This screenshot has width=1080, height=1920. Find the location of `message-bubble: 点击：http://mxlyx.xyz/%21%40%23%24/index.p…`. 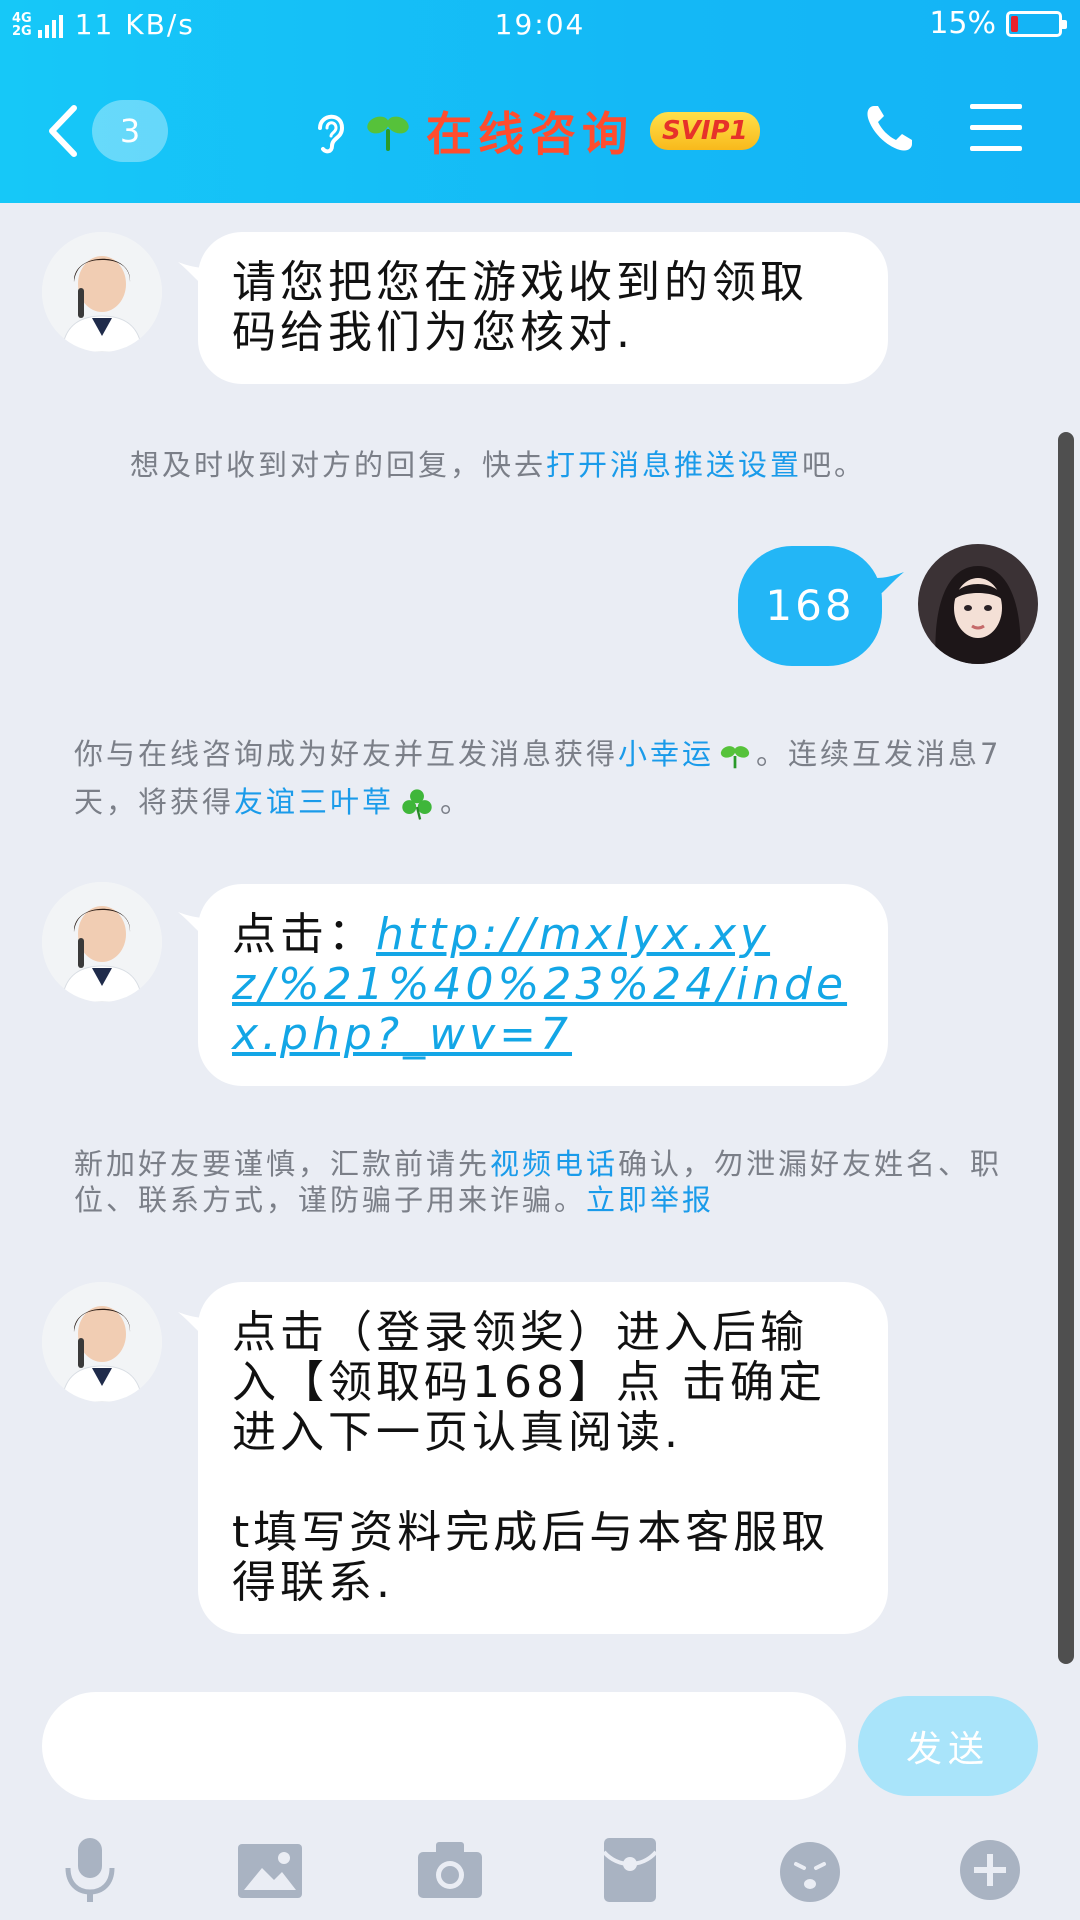

message-bubble: 点击：http://mxlyx.xyz/%21%40%23%24/index.p… is located at coordinates (543, 985).